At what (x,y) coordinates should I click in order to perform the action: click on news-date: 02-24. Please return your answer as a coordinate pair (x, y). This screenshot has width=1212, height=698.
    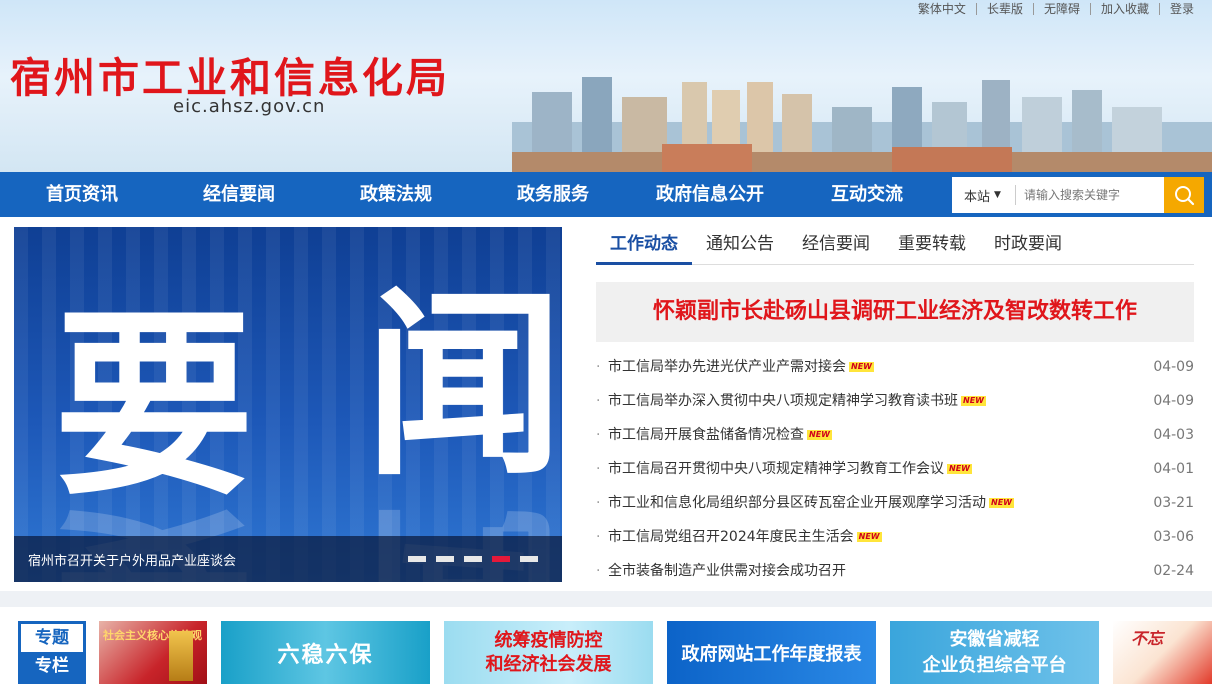
    Looking at the image, I should click on (1173, 571).